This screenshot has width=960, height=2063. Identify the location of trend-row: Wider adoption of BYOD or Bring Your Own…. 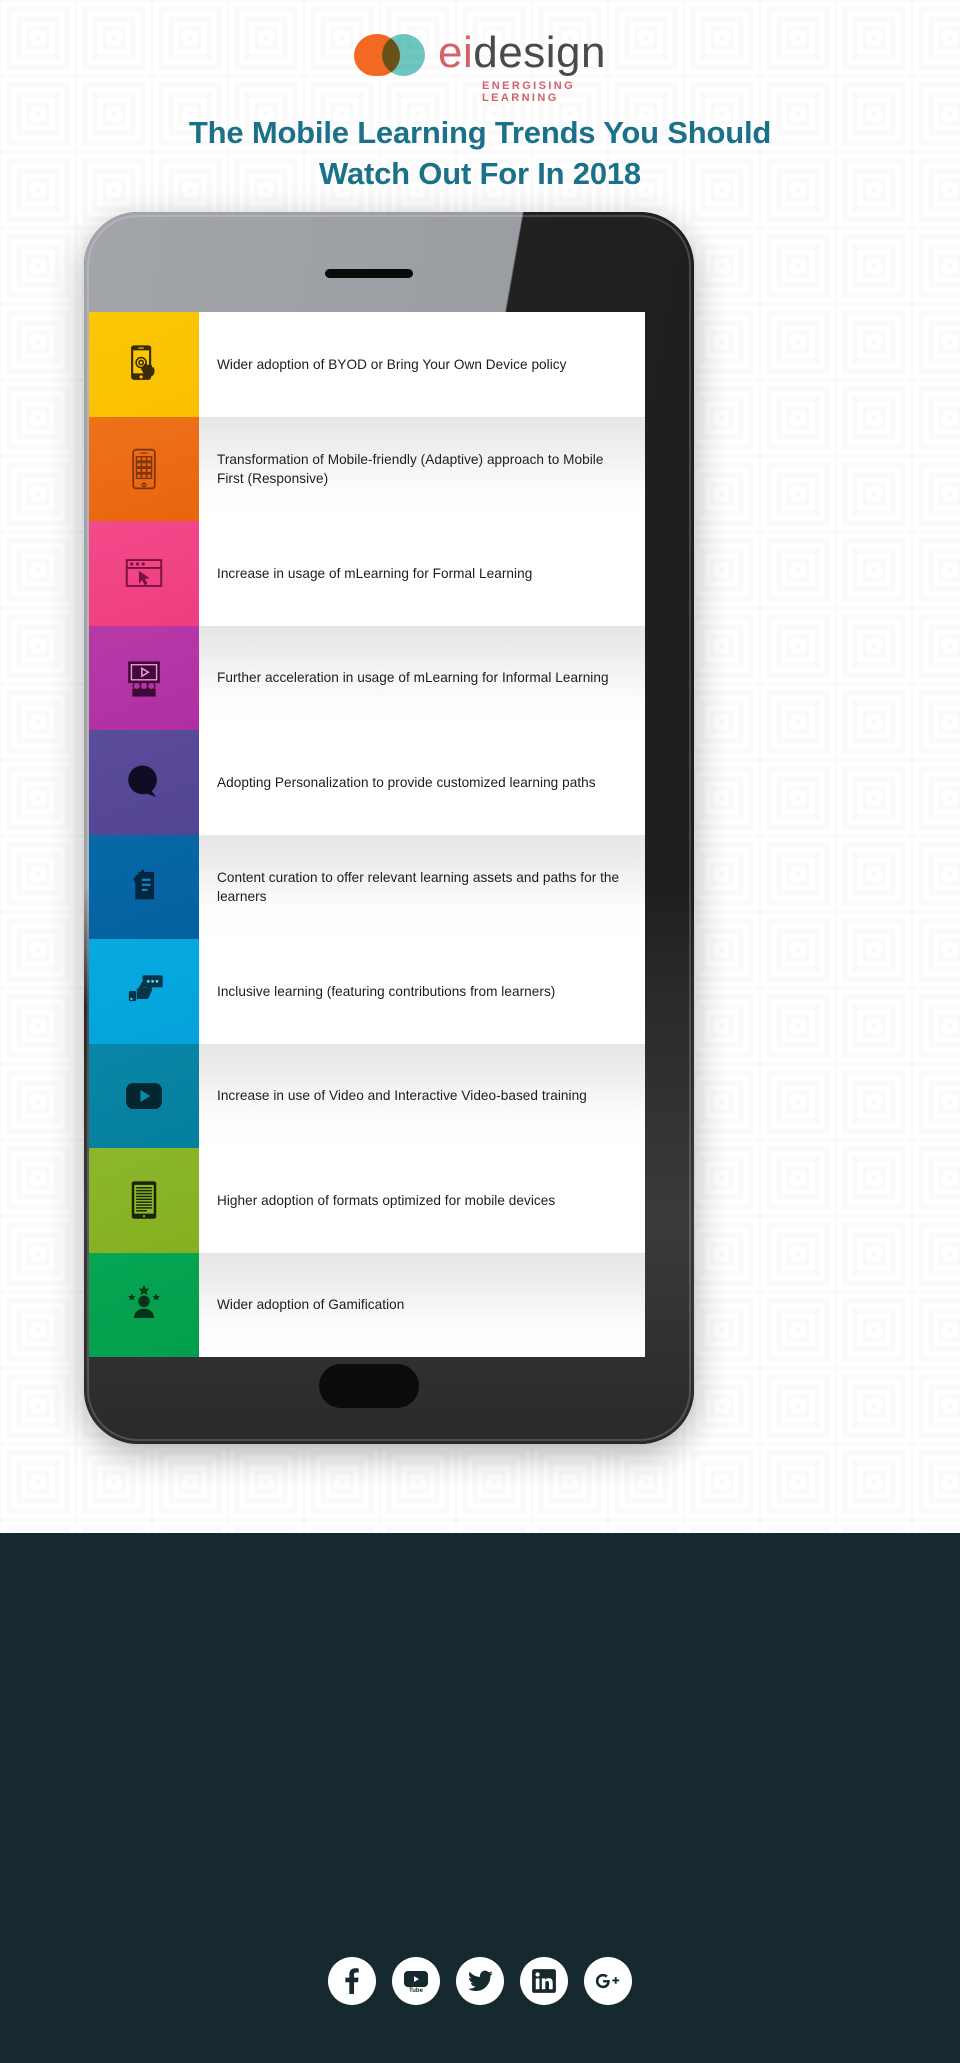
(367, 364).